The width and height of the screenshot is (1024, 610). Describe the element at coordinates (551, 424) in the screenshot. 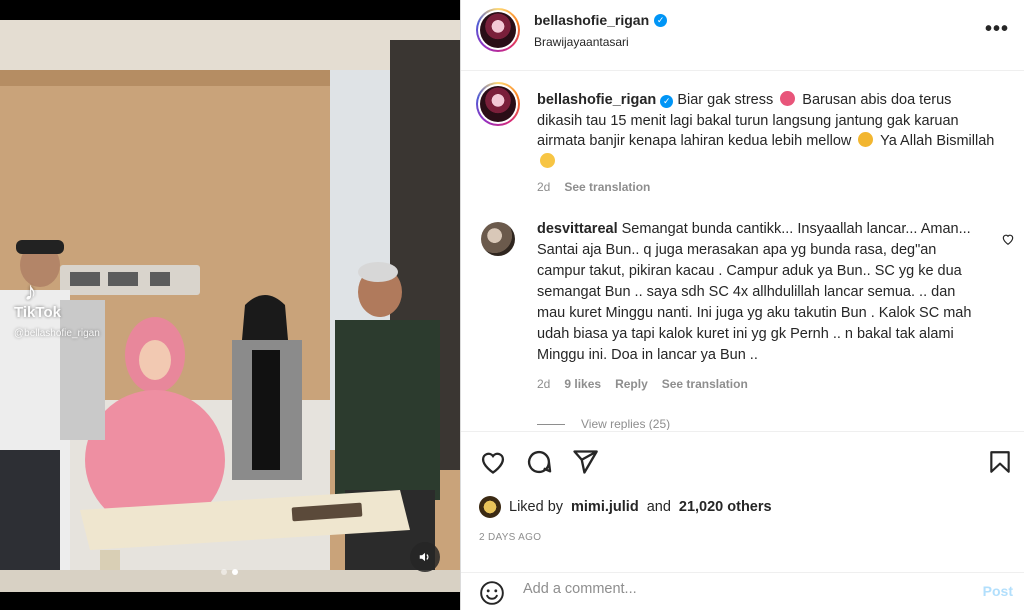

I see `replies-divider-line` at that location.